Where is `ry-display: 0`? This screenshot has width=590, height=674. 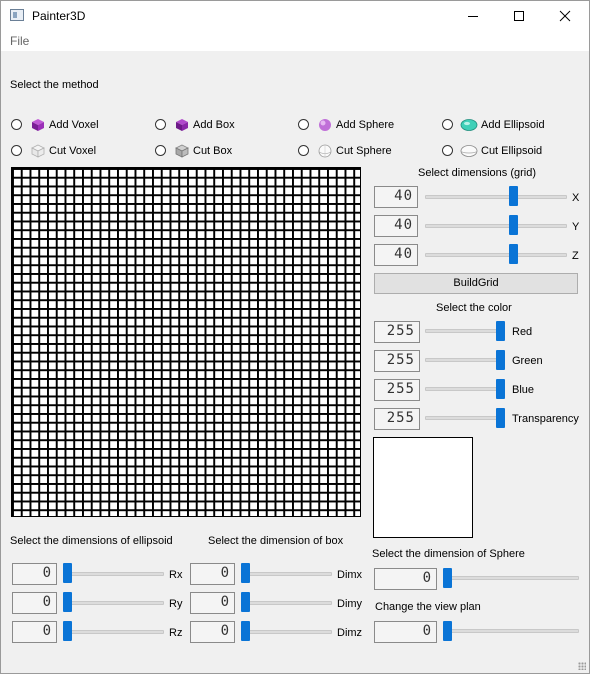 ry-display: 0 is located at coordinates (34, 603).